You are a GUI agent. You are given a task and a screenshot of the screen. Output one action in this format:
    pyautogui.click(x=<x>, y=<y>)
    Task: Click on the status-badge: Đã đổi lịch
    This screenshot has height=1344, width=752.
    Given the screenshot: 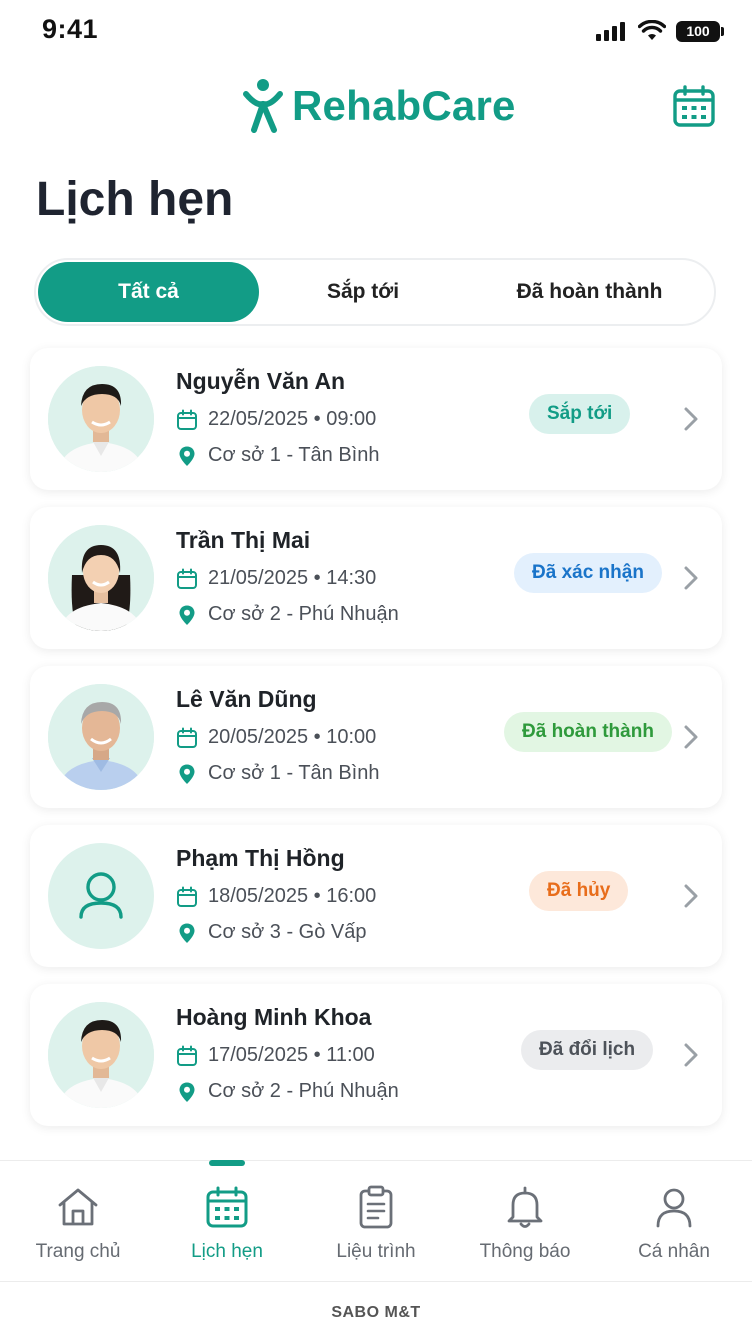 What is the action you would take?
    pyautogui.click(x=587, y=1050)
    